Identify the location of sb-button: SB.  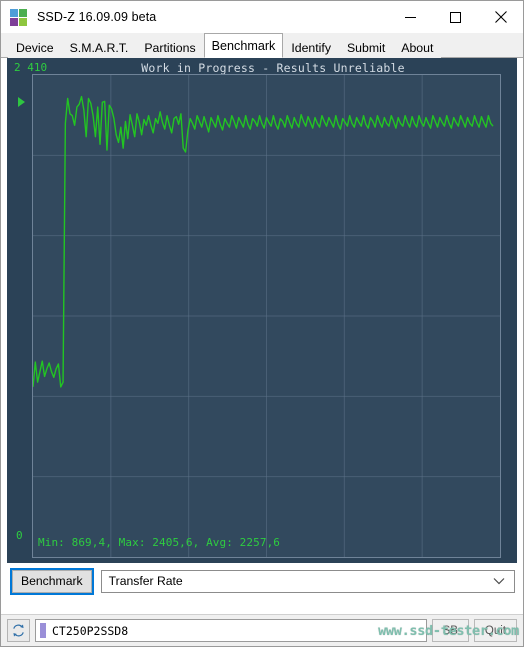
(450, 630).